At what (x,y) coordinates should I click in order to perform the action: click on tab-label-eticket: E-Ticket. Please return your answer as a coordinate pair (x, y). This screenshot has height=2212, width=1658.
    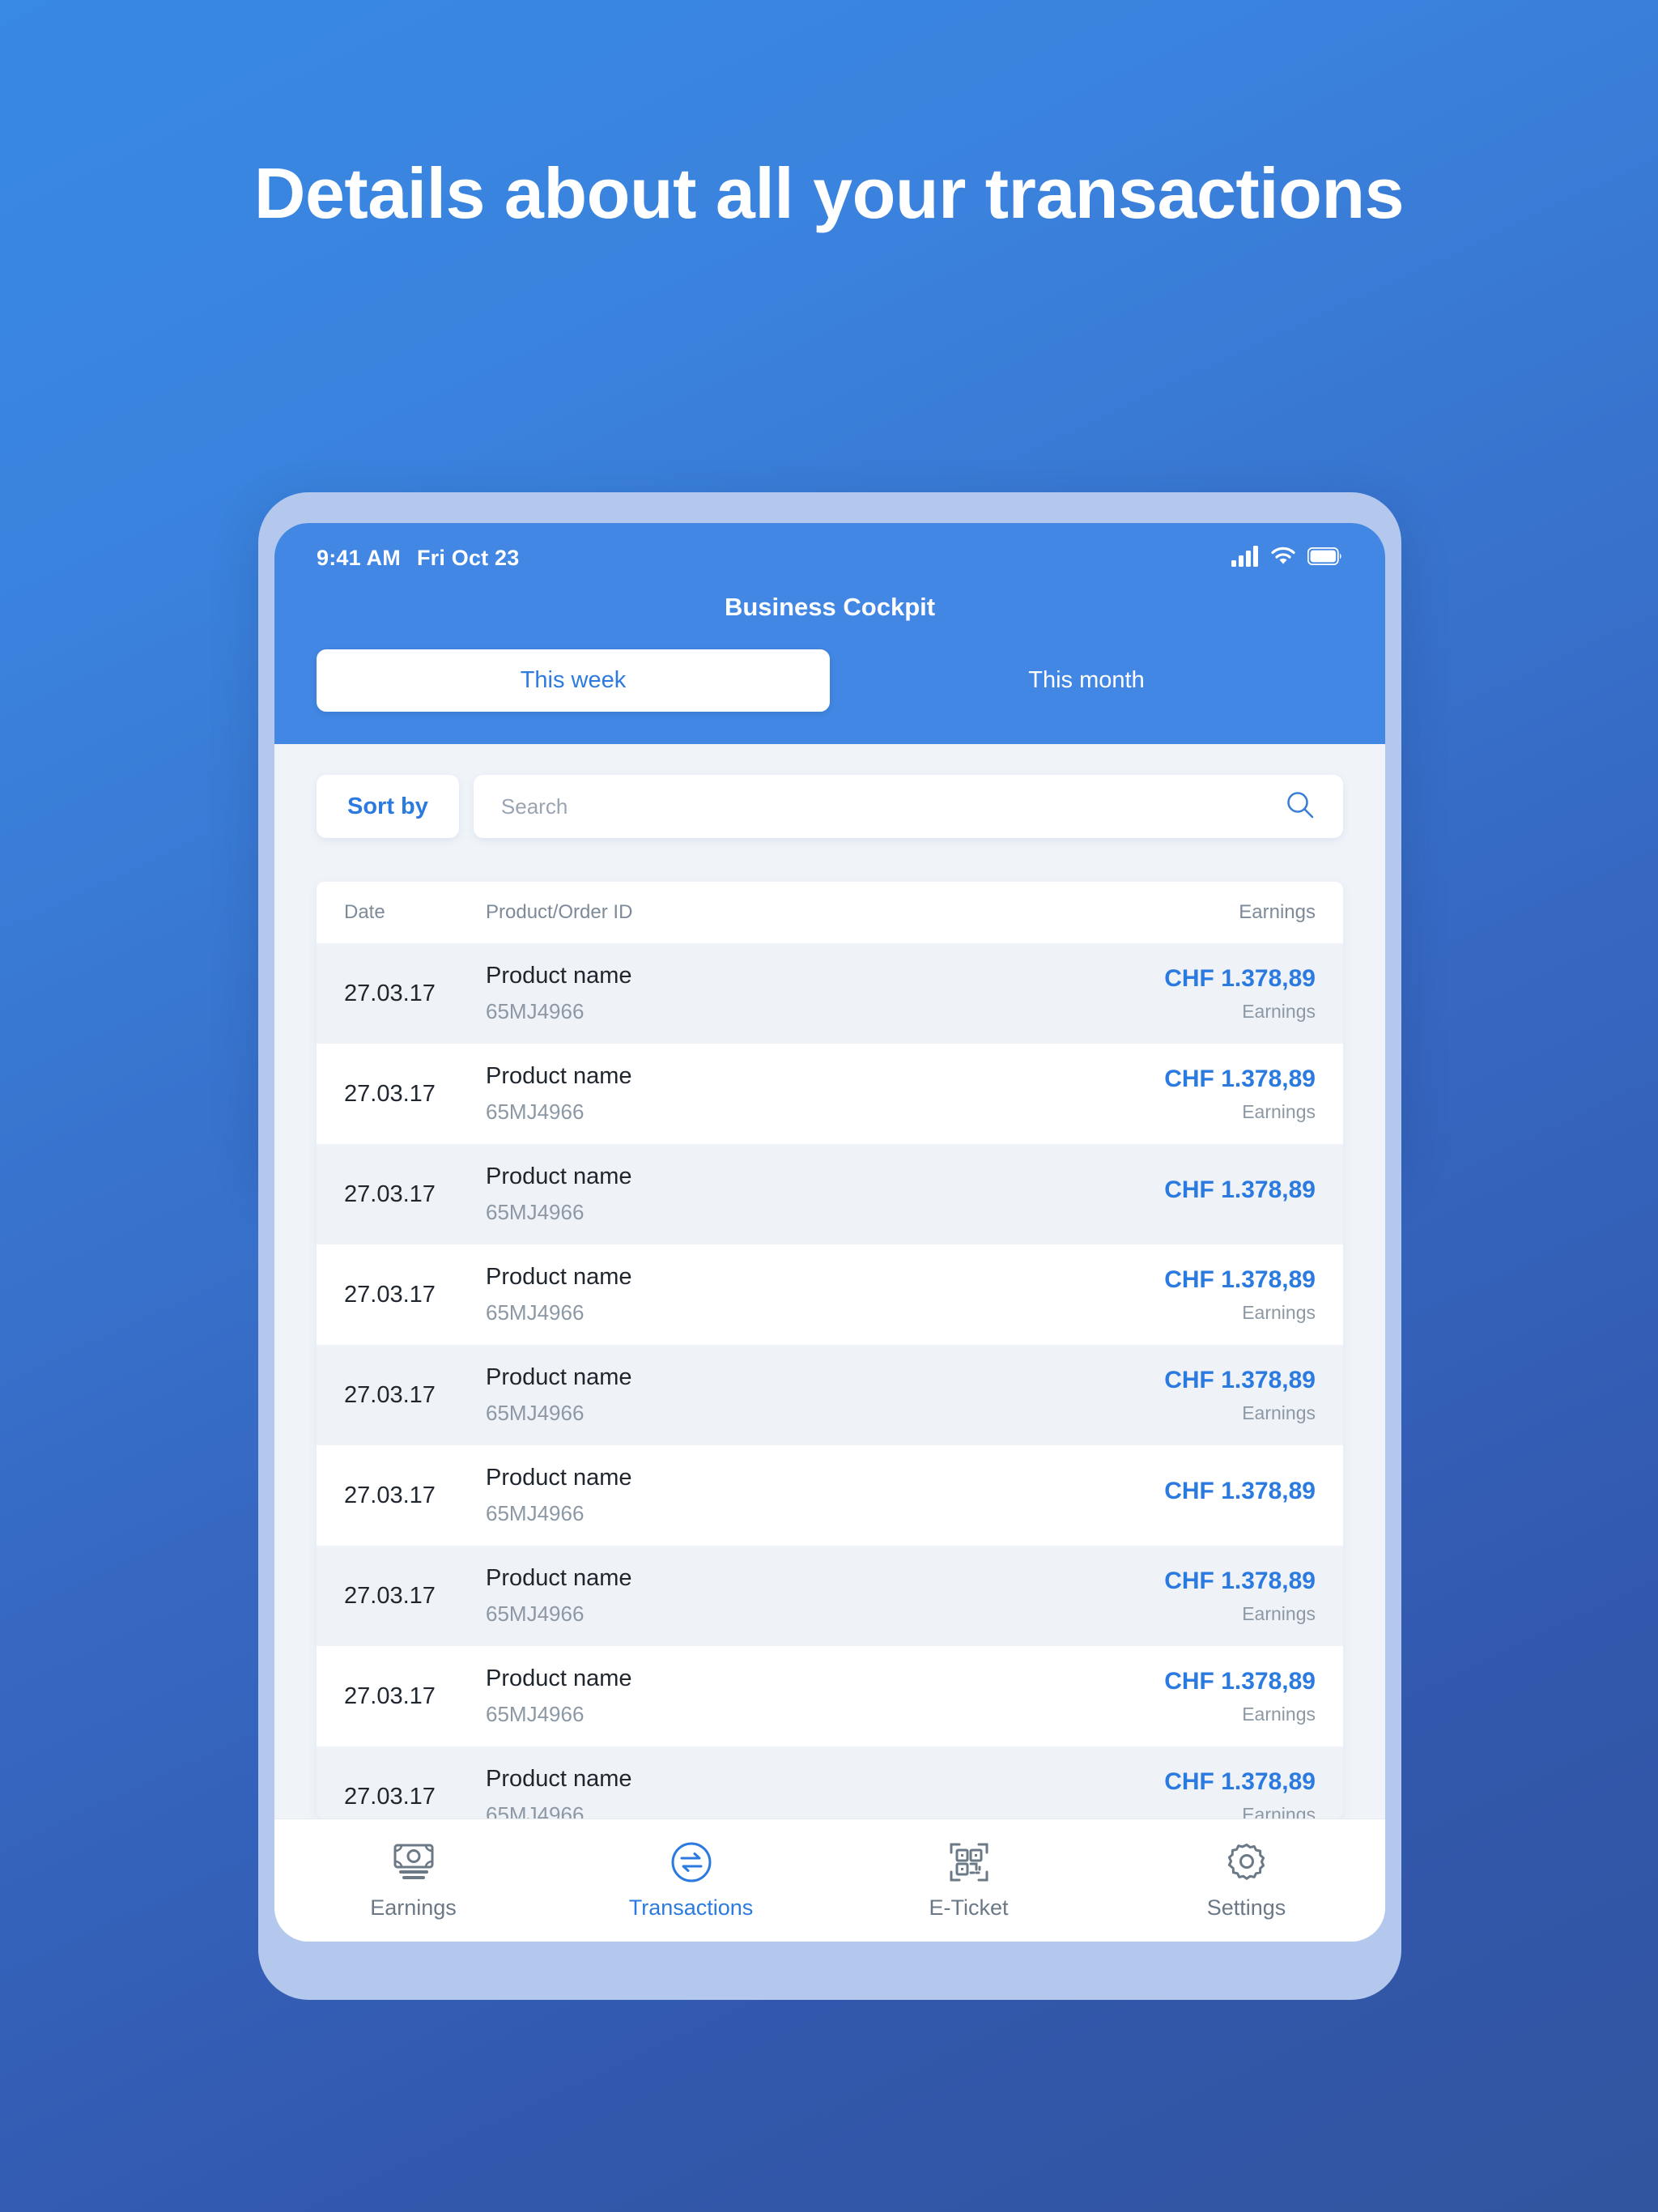
    Looking at the image, I should click on (969, 1908).